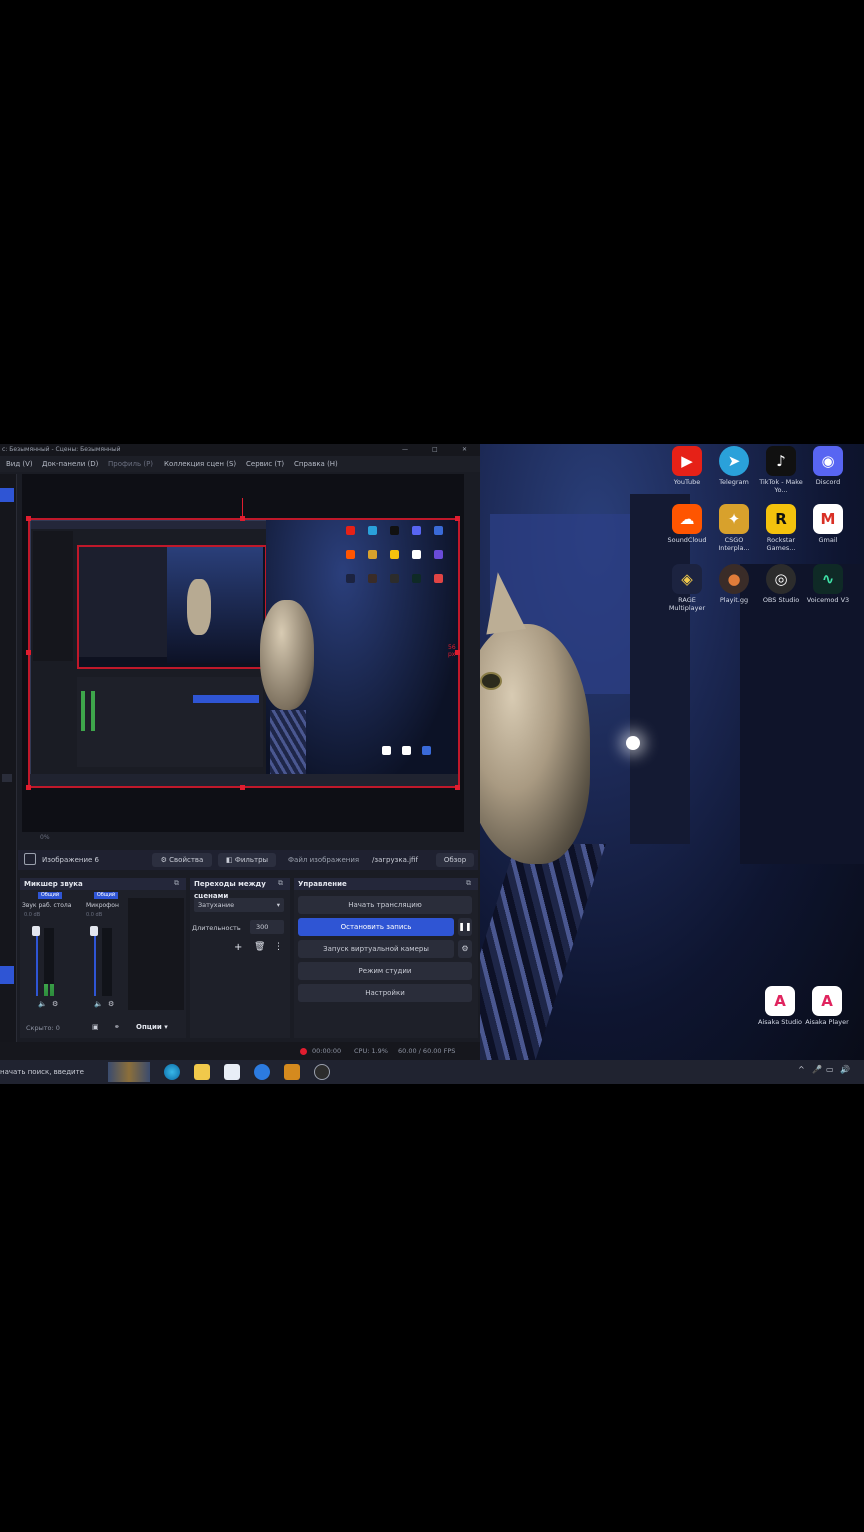 This screenshot has width=864, height=1532. I want to click on minimize-icon: —, so click(405, 450).